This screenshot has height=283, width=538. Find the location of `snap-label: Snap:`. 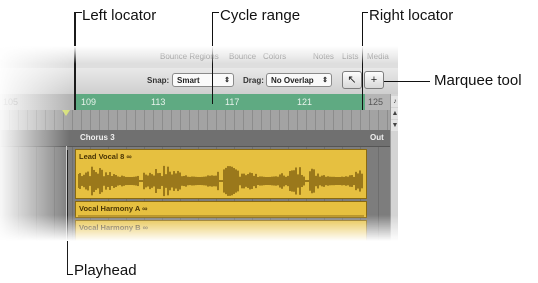

snap-label: Snap: is located at coordinates (158, 80).